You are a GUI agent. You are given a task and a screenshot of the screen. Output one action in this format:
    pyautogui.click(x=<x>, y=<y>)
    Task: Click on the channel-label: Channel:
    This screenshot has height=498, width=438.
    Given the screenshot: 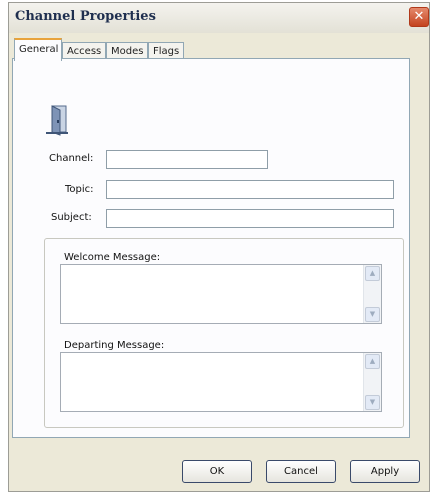 What is the action you would take?
    pyautogui.click(x=71, y=158)
    